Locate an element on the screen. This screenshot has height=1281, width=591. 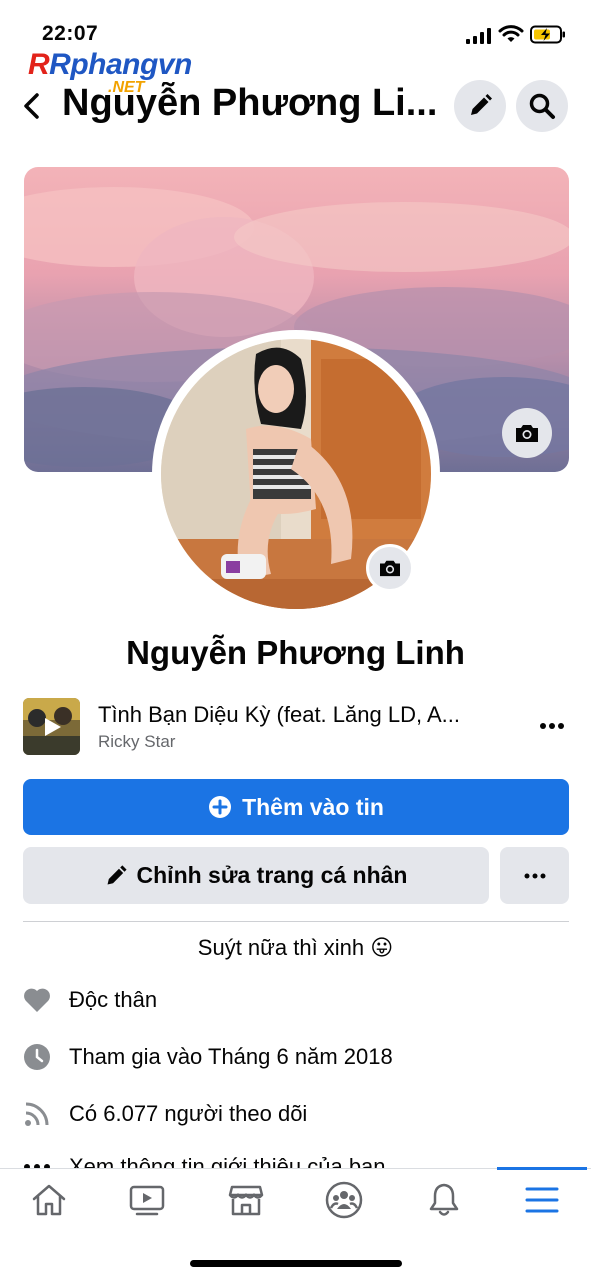
avatar-camera-button is located at coordinates (390, 568).